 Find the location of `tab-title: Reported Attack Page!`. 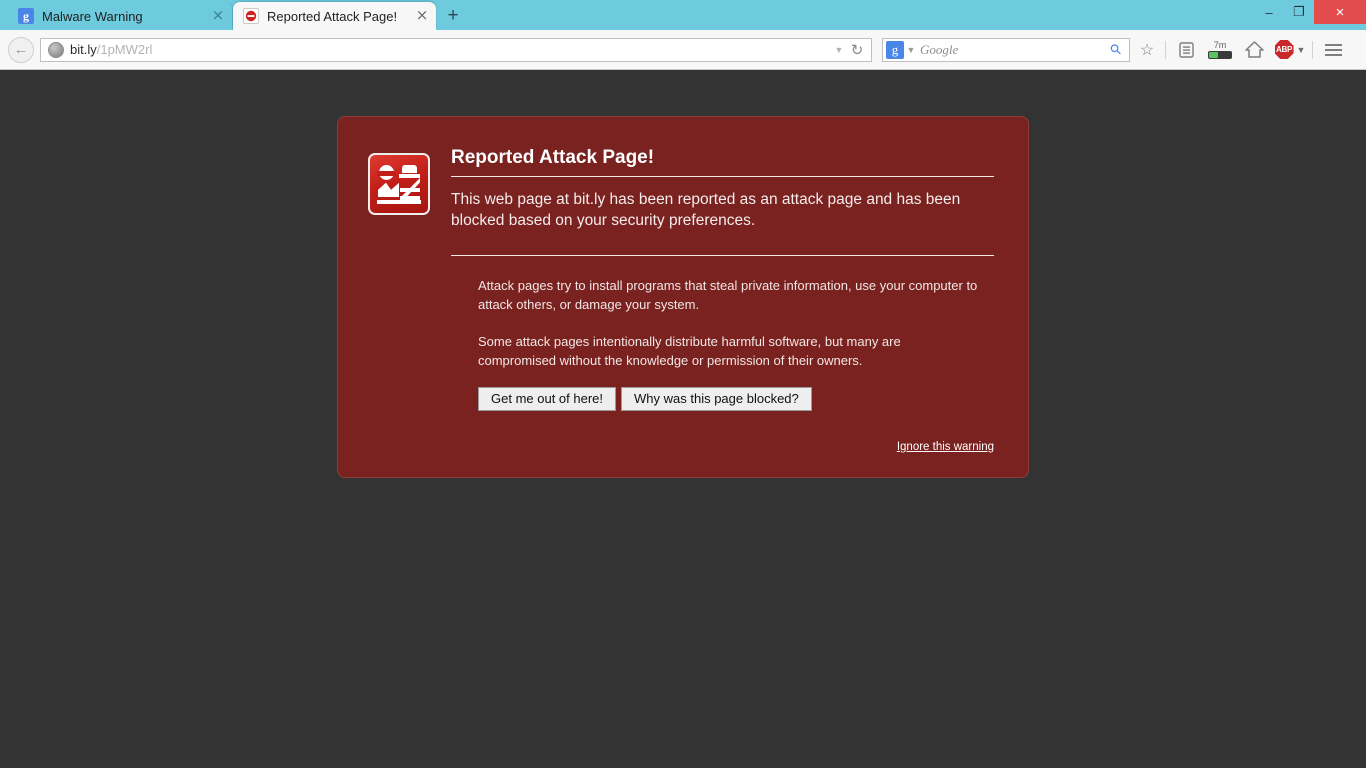

tab-title: Reported Attack Page! is located at coordinates (332, 16).